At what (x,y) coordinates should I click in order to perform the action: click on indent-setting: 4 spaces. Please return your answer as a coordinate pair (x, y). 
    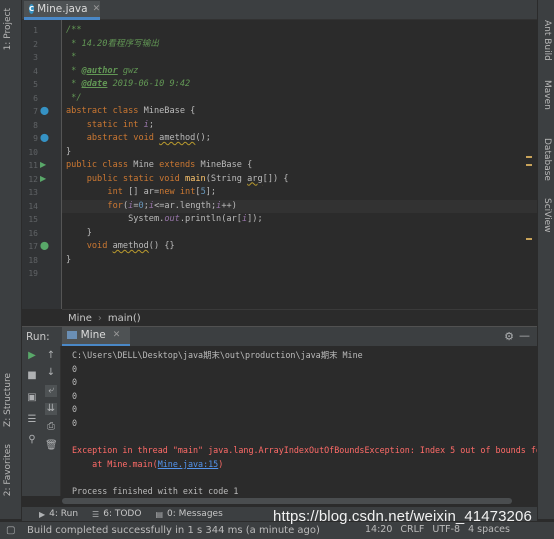
    Looking at the image, I should click on (489, 529).